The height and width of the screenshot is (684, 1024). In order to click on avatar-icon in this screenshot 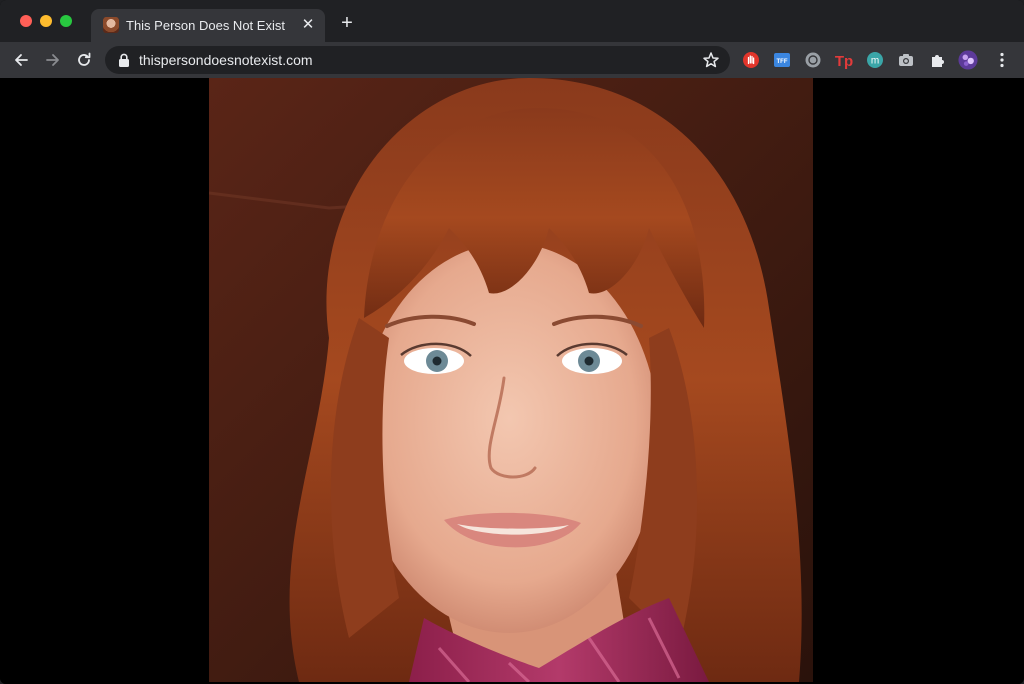, I will do `click(968, 60)`.